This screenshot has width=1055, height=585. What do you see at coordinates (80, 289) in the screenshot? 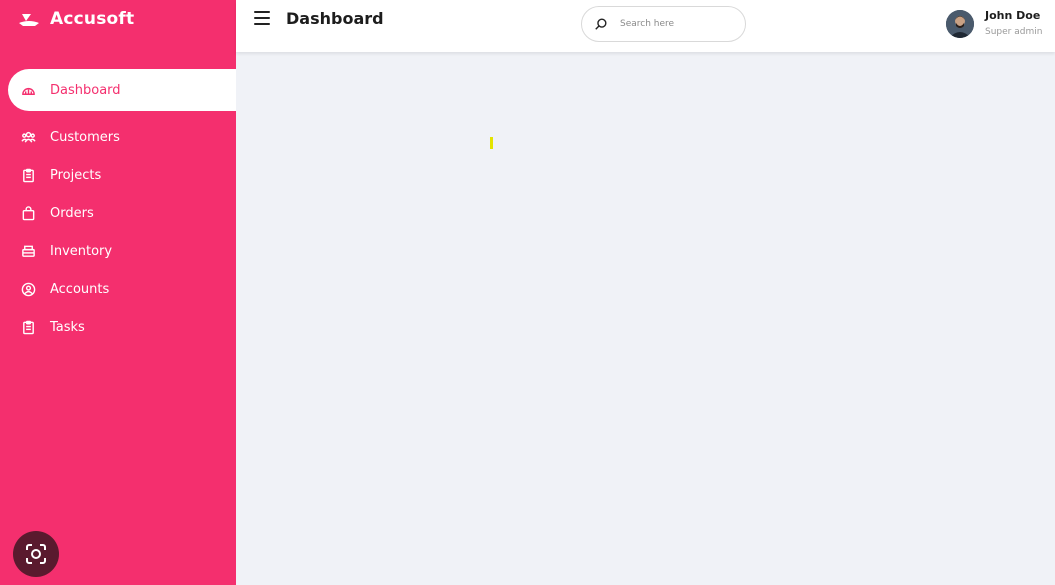
I see `sidebar-item-label: Accounts` at bounding box center [80, 289].